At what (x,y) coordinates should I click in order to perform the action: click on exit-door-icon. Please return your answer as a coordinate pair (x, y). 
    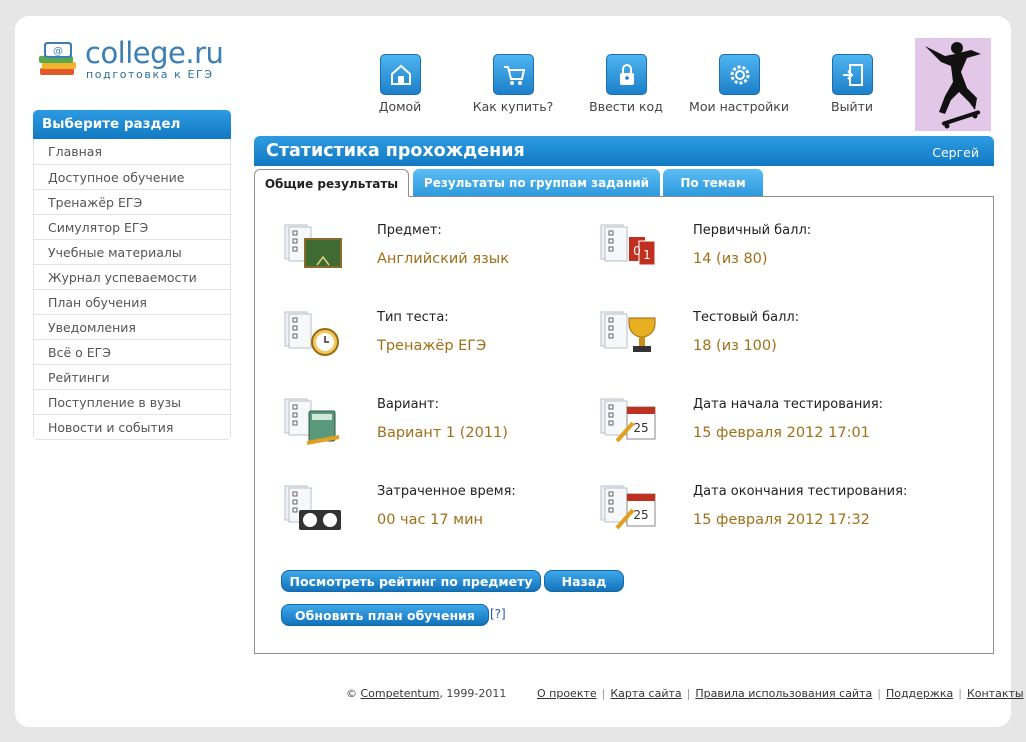
    Looking at the image, I should click on (852, 74).